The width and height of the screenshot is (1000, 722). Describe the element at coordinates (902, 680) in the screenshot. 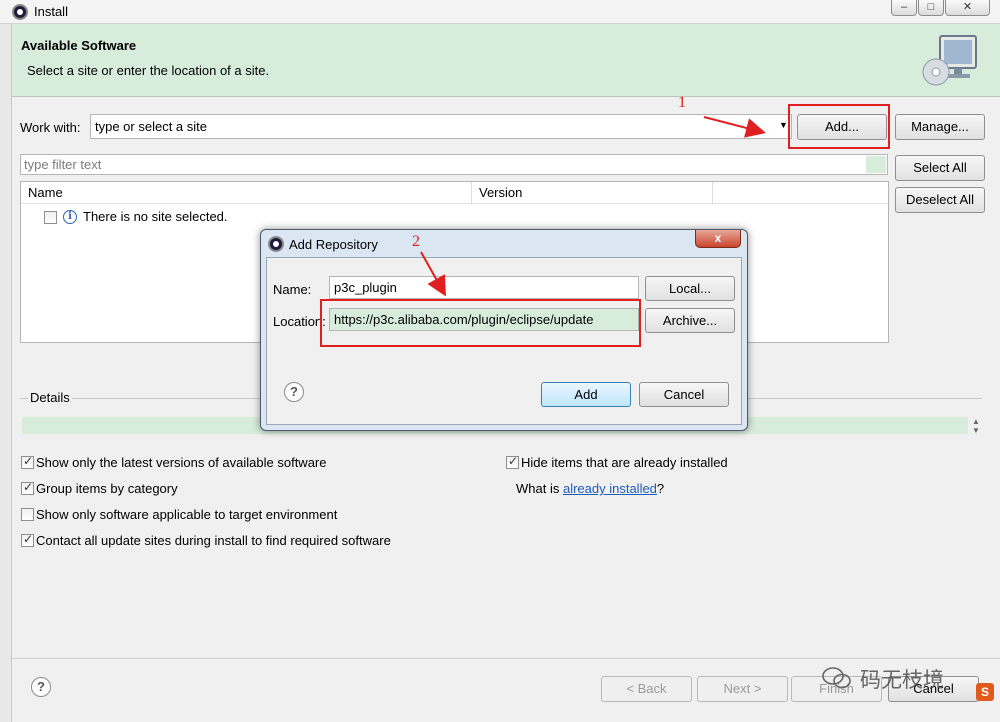

I see `watermark-text: 码无枝境` at that location.